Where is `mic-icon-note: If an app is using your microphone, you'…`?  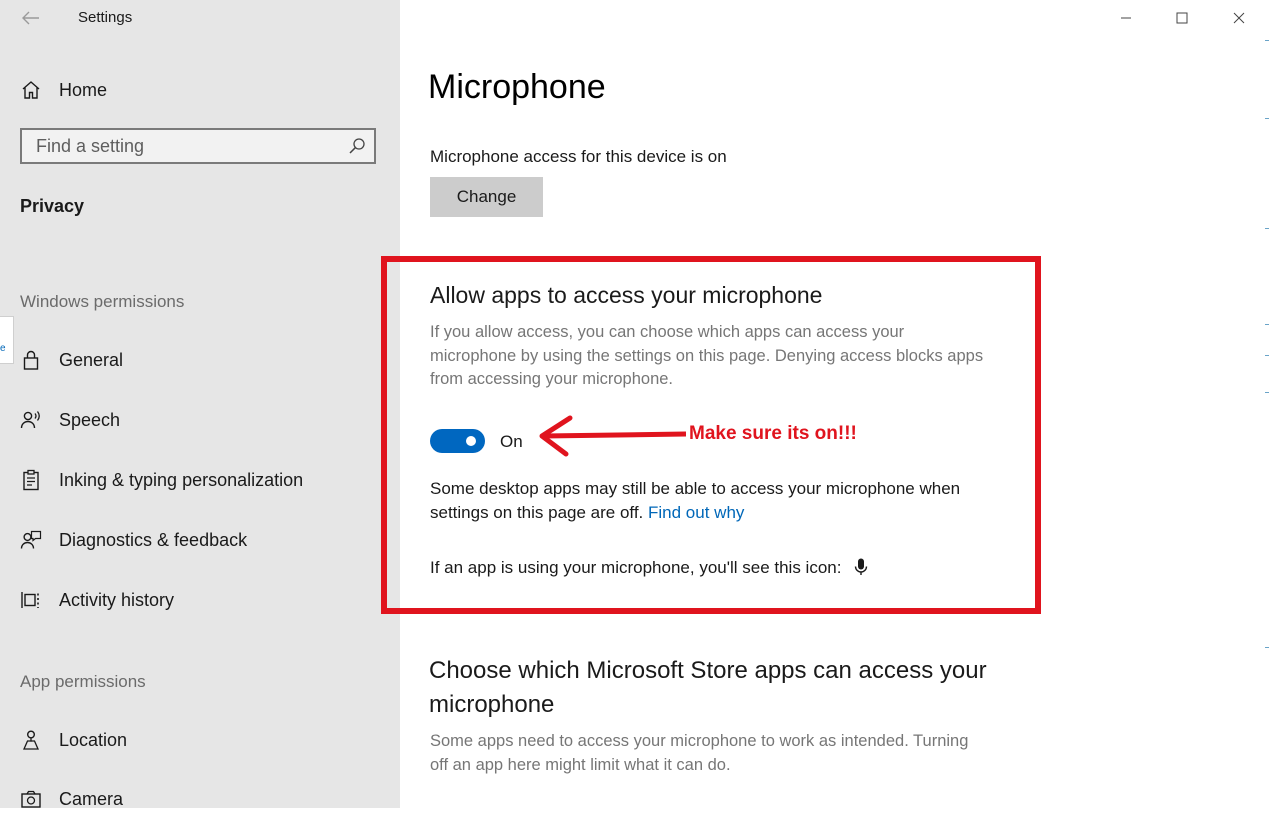
mic-icon-note: If an app is using your microphone, you'… is located at coordinates (649, 568).